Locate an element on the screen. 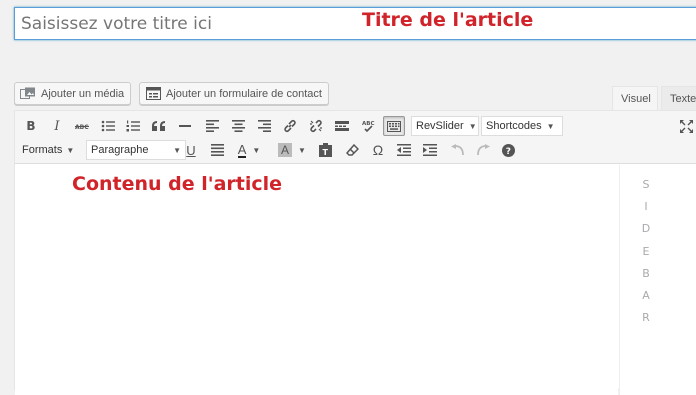  italic-button: I is located at coordinates (57, 126).